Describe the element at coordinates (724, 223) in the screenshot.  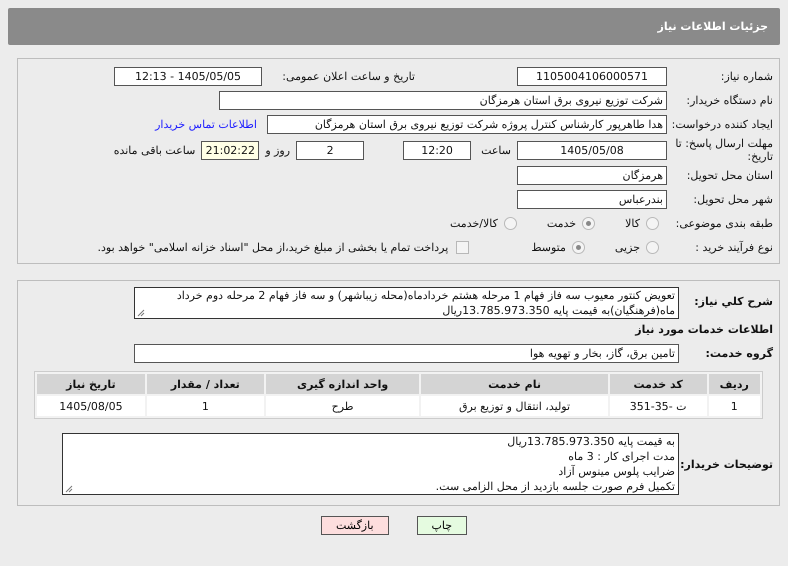
I see `field-label: طبقه بندی موضوعی:` at that location.